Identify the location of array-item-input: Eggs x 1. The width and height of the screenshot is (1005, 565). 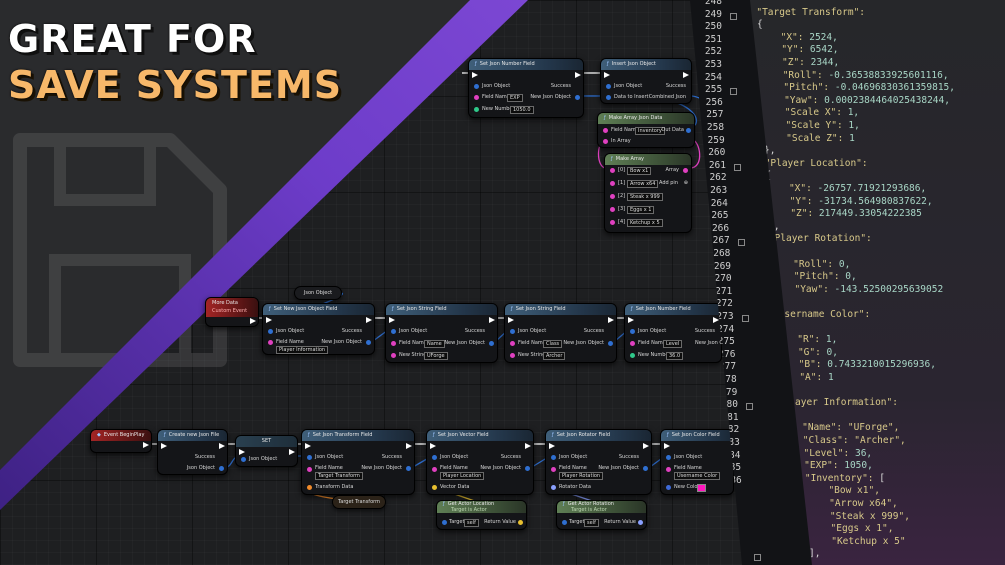
(641, 210).